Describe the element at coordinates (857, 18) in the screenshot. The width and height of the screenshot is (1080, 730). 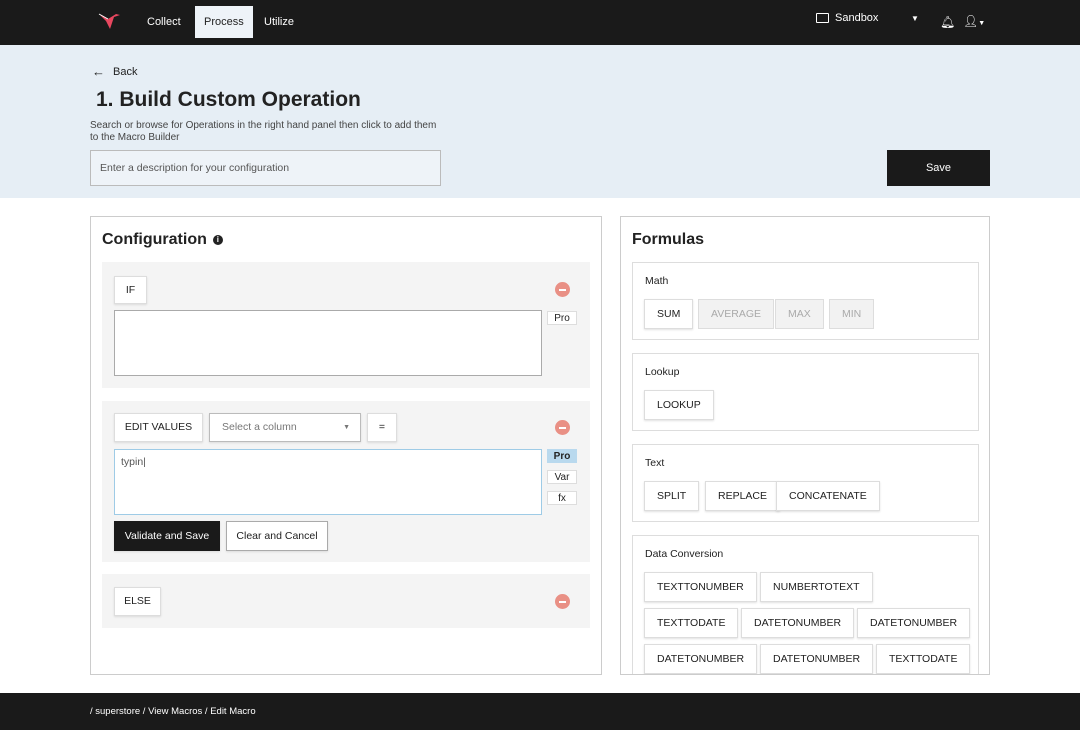
I see `workspace-label: Sandbox` at that location.